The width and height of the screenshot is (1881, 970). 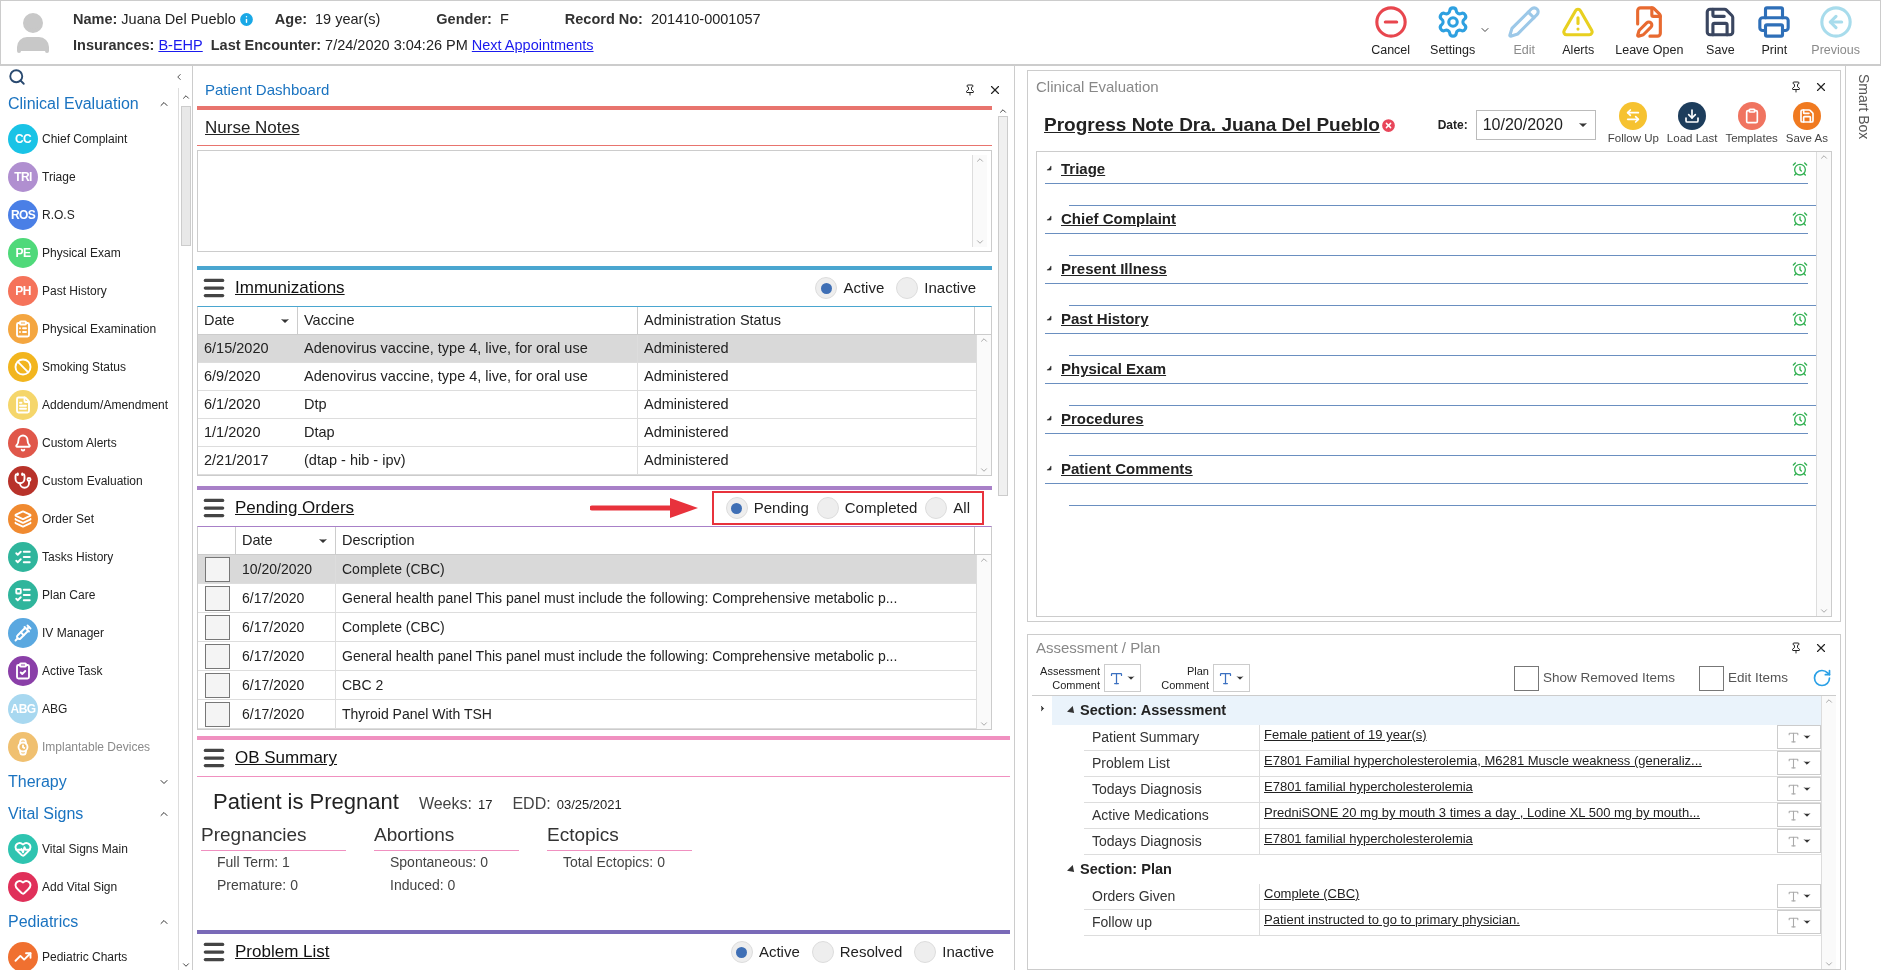 What do you see at coordinates (93, 887) in the screenshot?
I see `sidebar-item: Add Vital Sign` at bounding box center [93, 887].